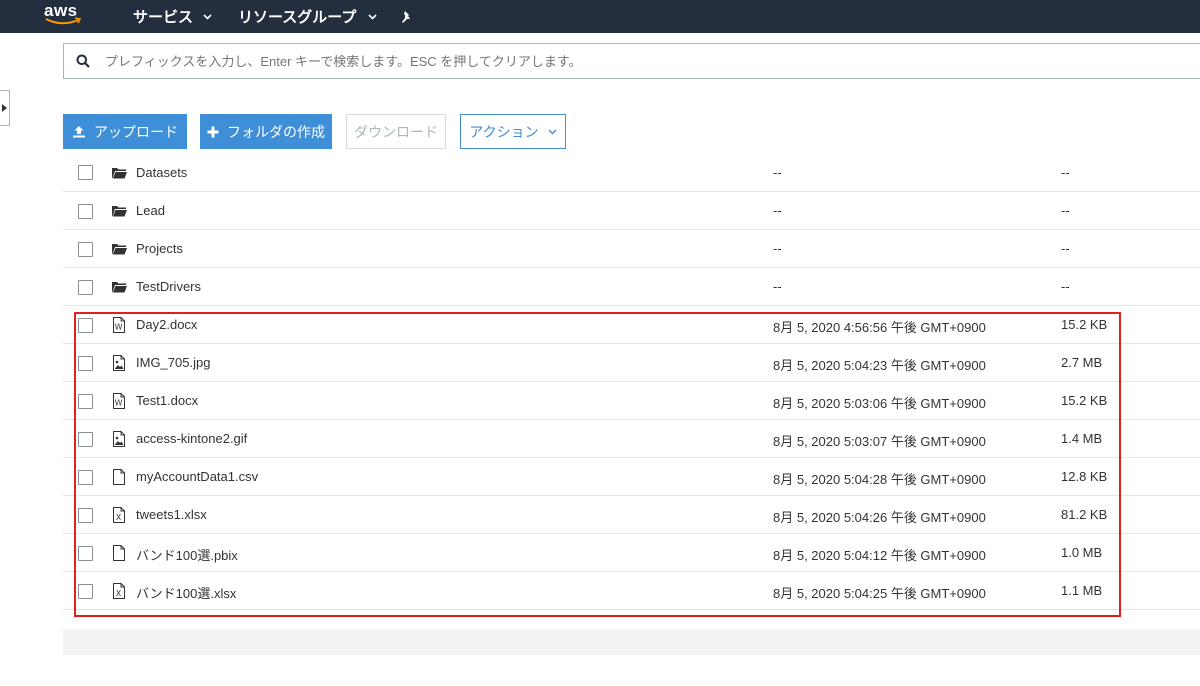  I want to click on caret-right-icon, so click(4, 108).